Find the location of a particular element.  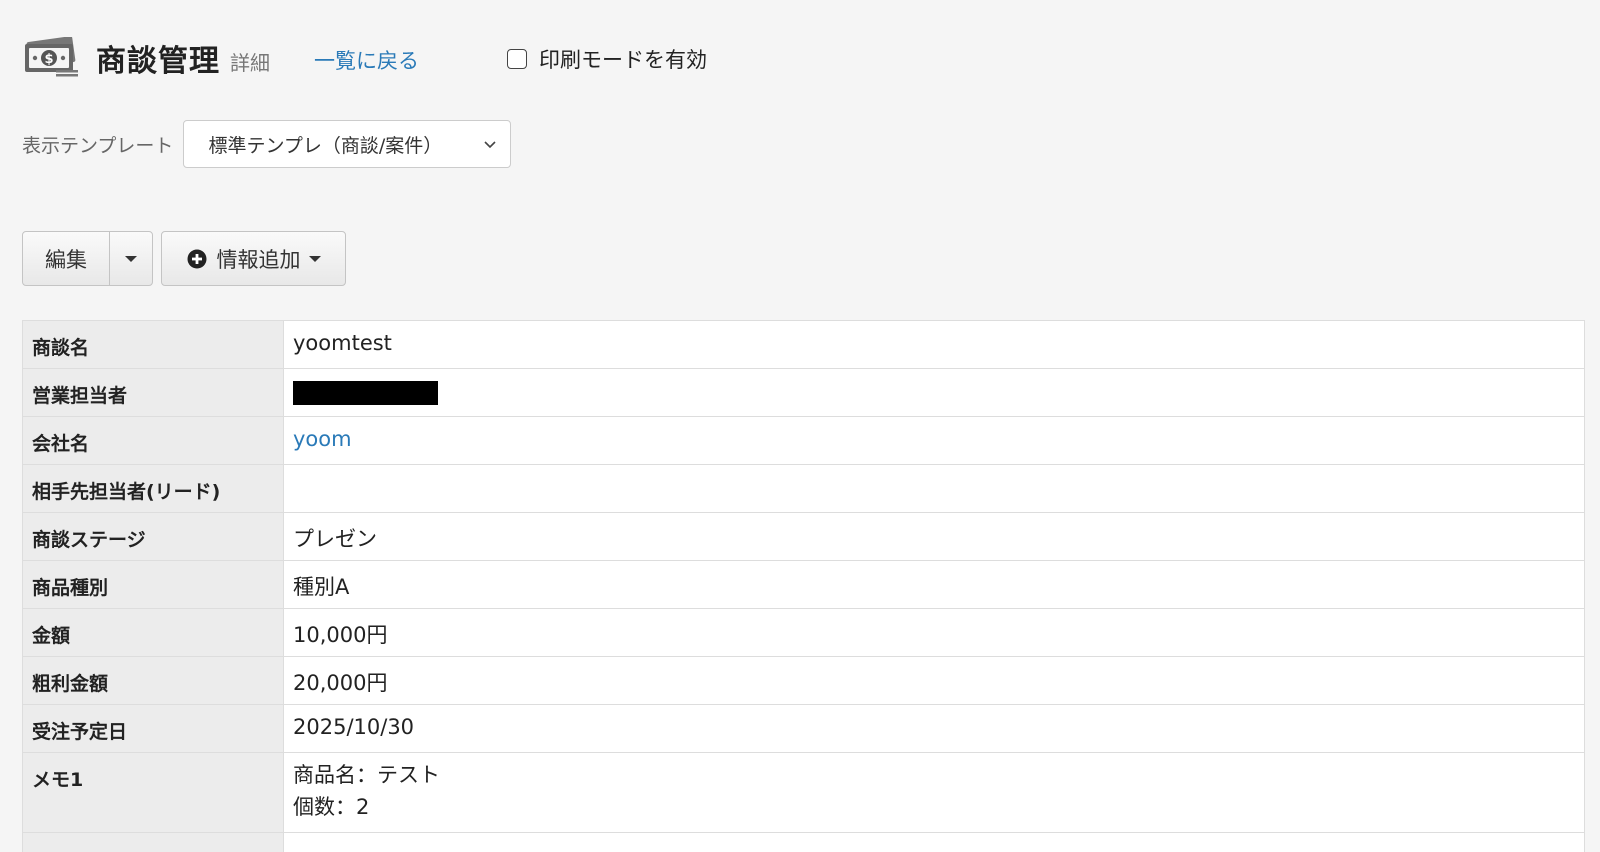

field-label: 粗利金額 is located at coordinates (153, 680).